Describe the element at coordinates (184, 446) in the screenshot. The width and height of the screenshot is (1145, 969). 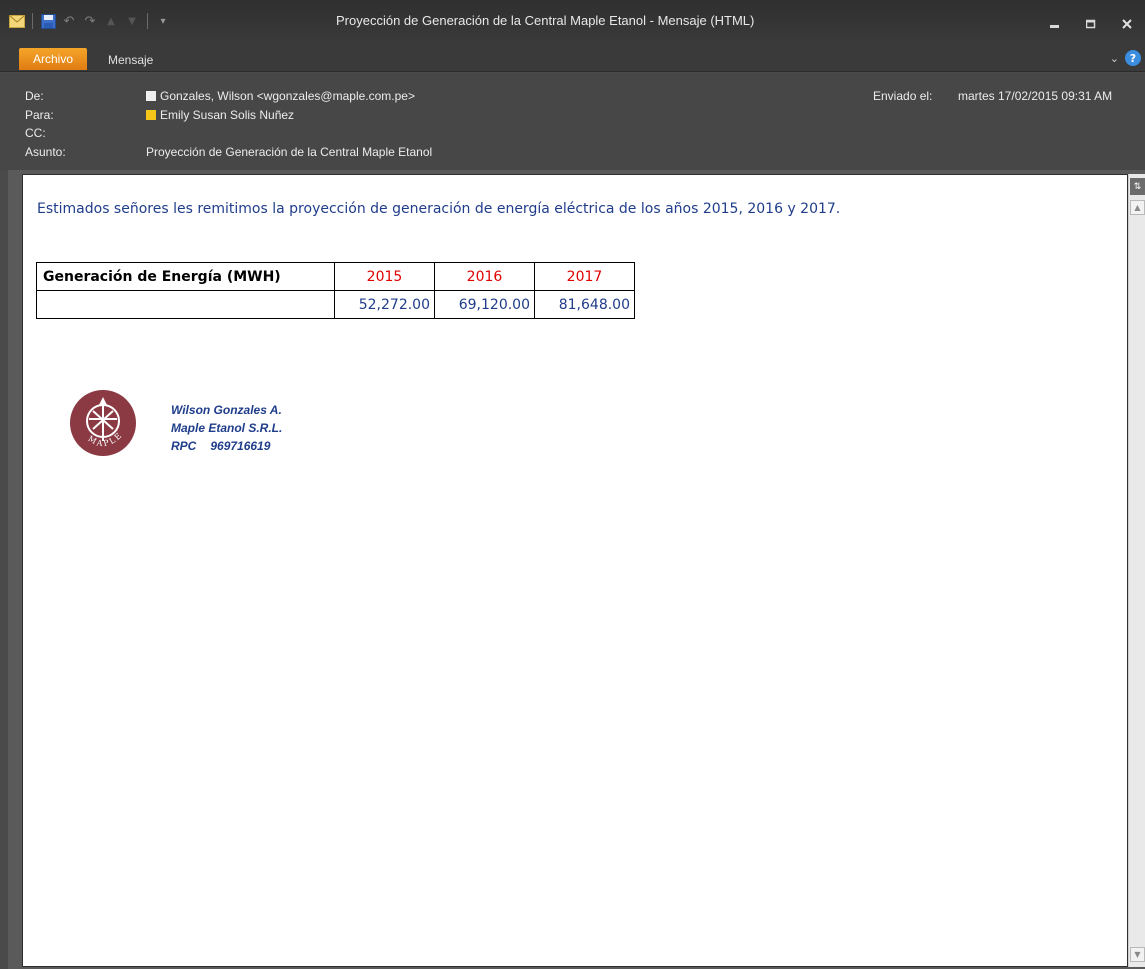
I see `rpc-label: RPC` at that location.